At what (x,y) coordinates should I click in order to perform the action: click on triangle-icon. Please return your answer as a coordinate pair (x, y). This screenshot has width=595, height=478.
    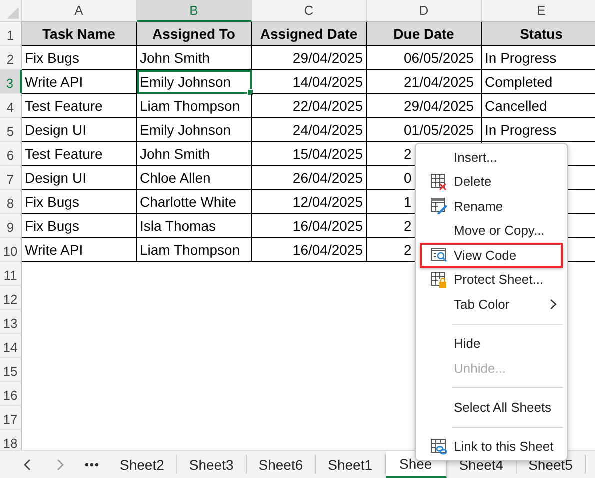
    Looking at the image, I should click on (13, 13).